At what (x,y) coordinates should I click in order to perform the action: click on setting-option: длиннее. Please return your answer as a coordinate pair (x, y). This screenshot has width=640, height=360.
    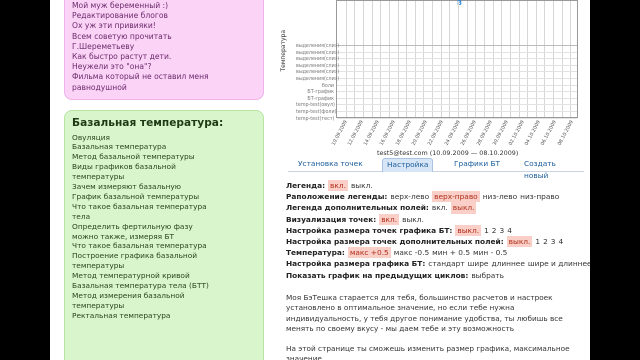
    Looking at the image, I should click on (507, 263).